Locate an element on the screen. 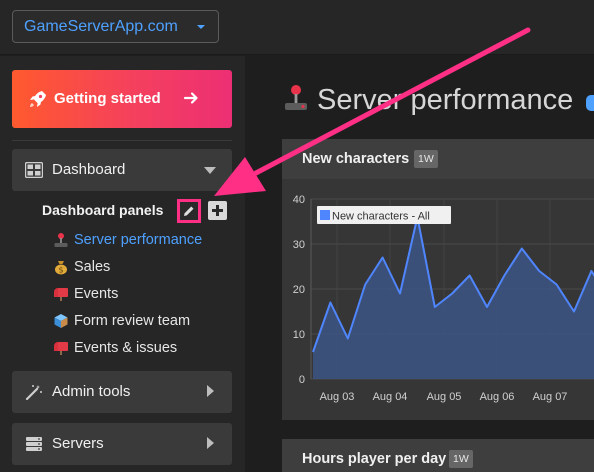 This screenshot has height=472, width=594. panel-card-hours-played: Hours player per day 1W is located at coordinates (438, 455).